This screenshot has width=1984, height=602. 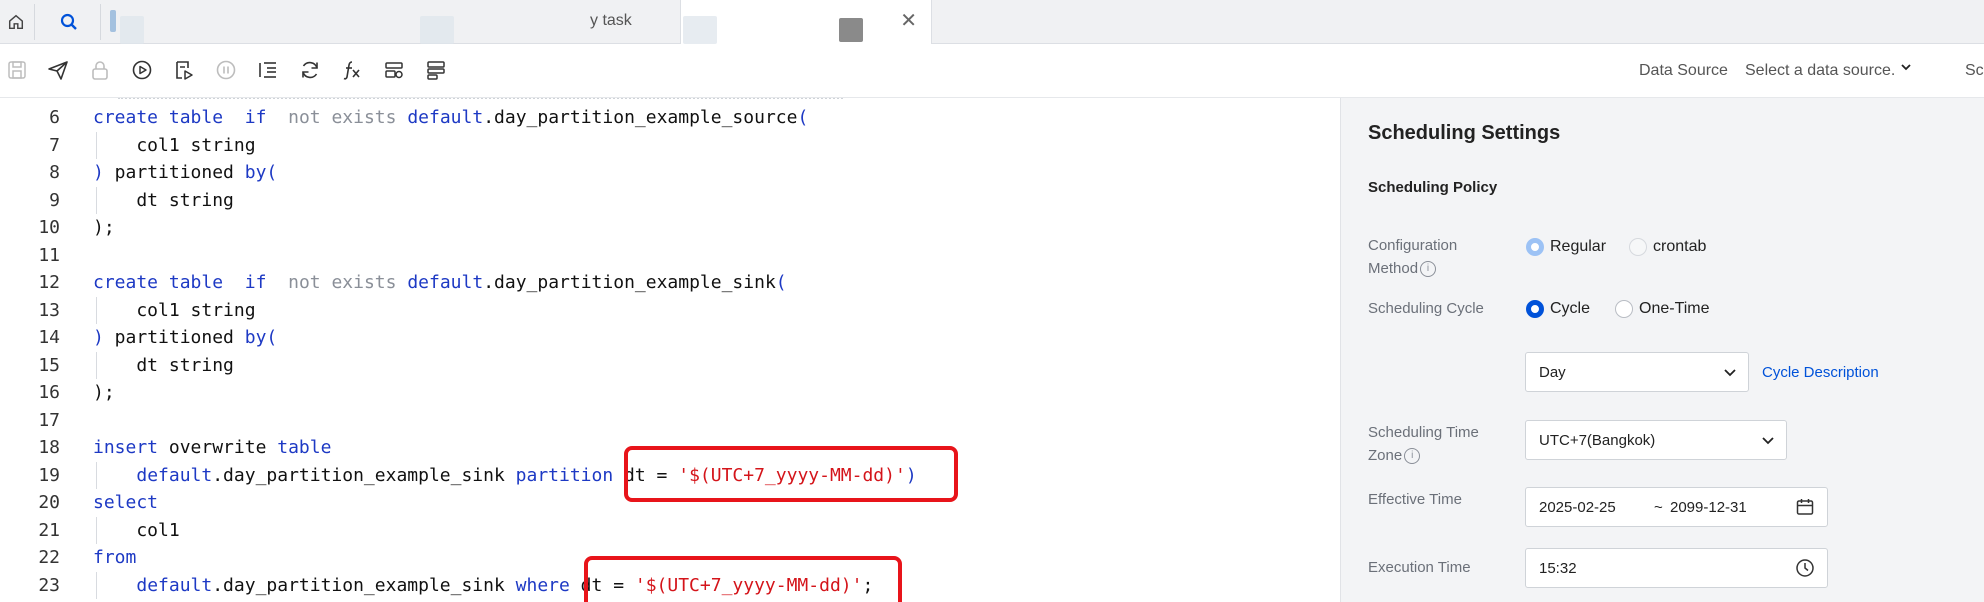 What do you see at coordinates (158, 282) in the screenshot?
I see `keyword-token: create table` at bounding box center [158, 282].